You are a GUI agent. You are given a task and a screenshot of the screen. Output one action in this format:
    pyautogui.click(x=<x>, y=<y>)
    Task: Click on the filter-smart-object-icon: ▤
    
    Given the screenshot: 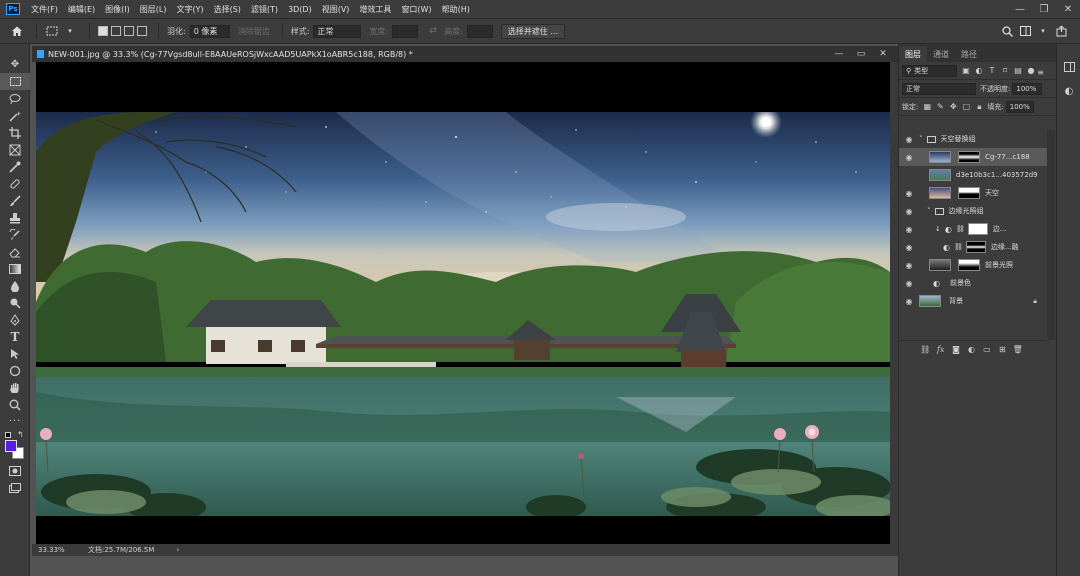 What is the action you would take?
    pyautogui.click(x=1018, y=71)
    